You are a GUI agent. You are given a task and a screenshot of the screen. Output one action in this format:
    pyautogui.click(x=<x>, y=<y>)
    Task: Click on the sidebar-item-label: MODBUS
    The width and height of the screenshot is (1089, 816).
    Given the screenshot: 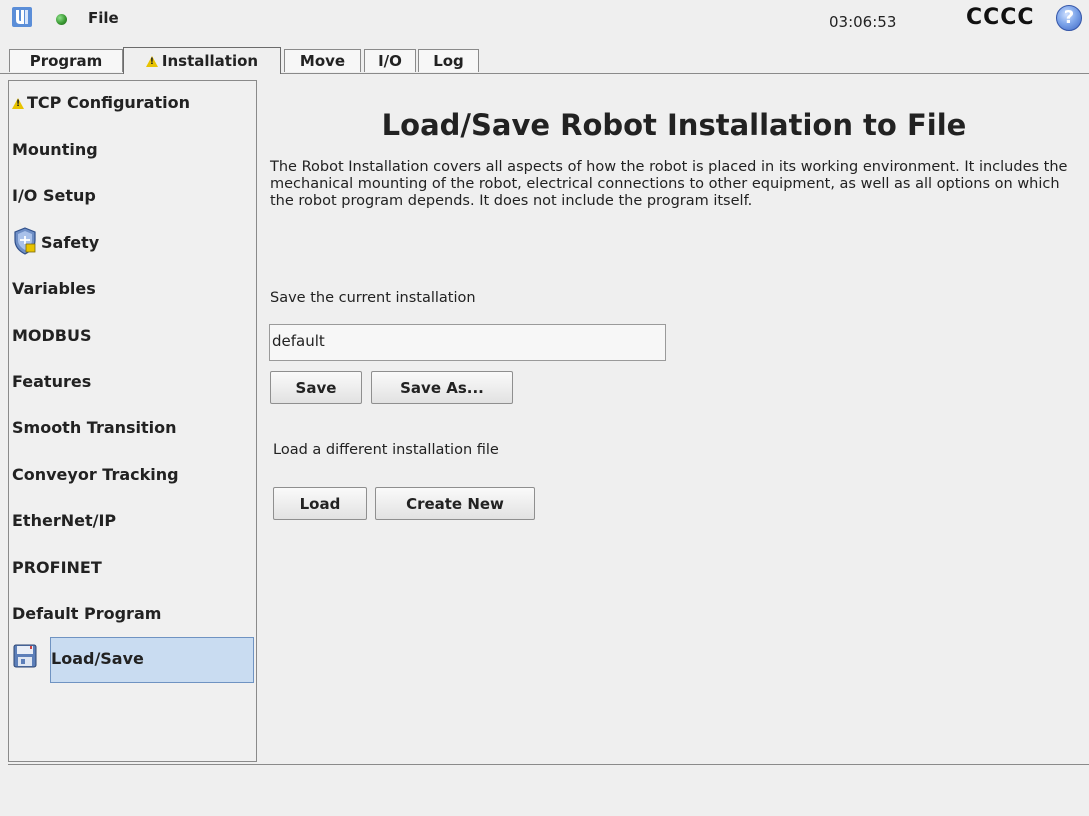 What is the action you would take?
    pyautogui.click(x=52, y=335)
    